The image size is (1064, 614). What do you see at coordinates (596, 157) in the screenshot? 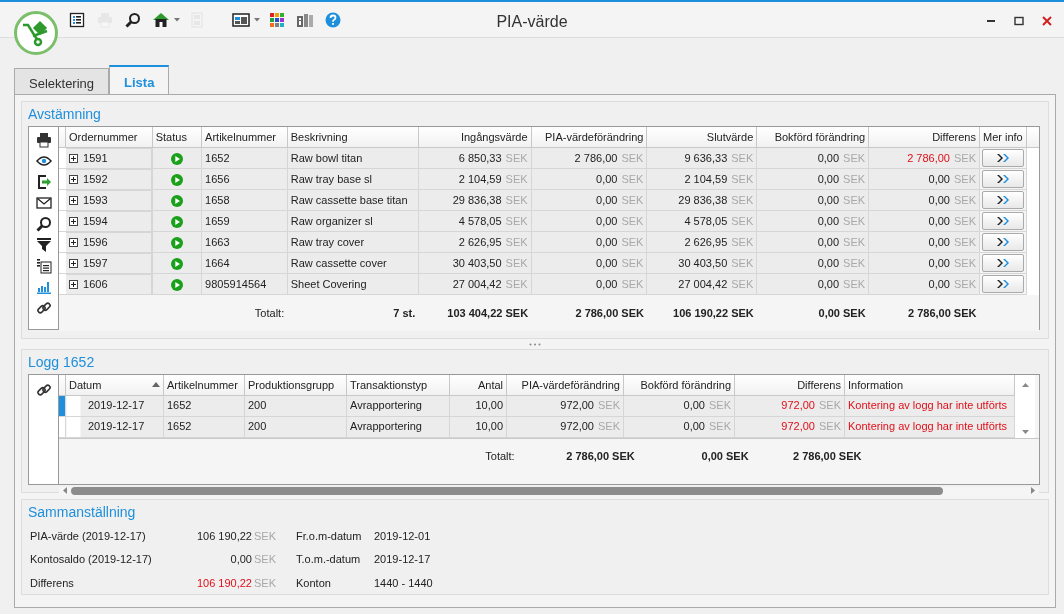
I see `amount-text: 2 786,00` at bounding box center [596, 157].